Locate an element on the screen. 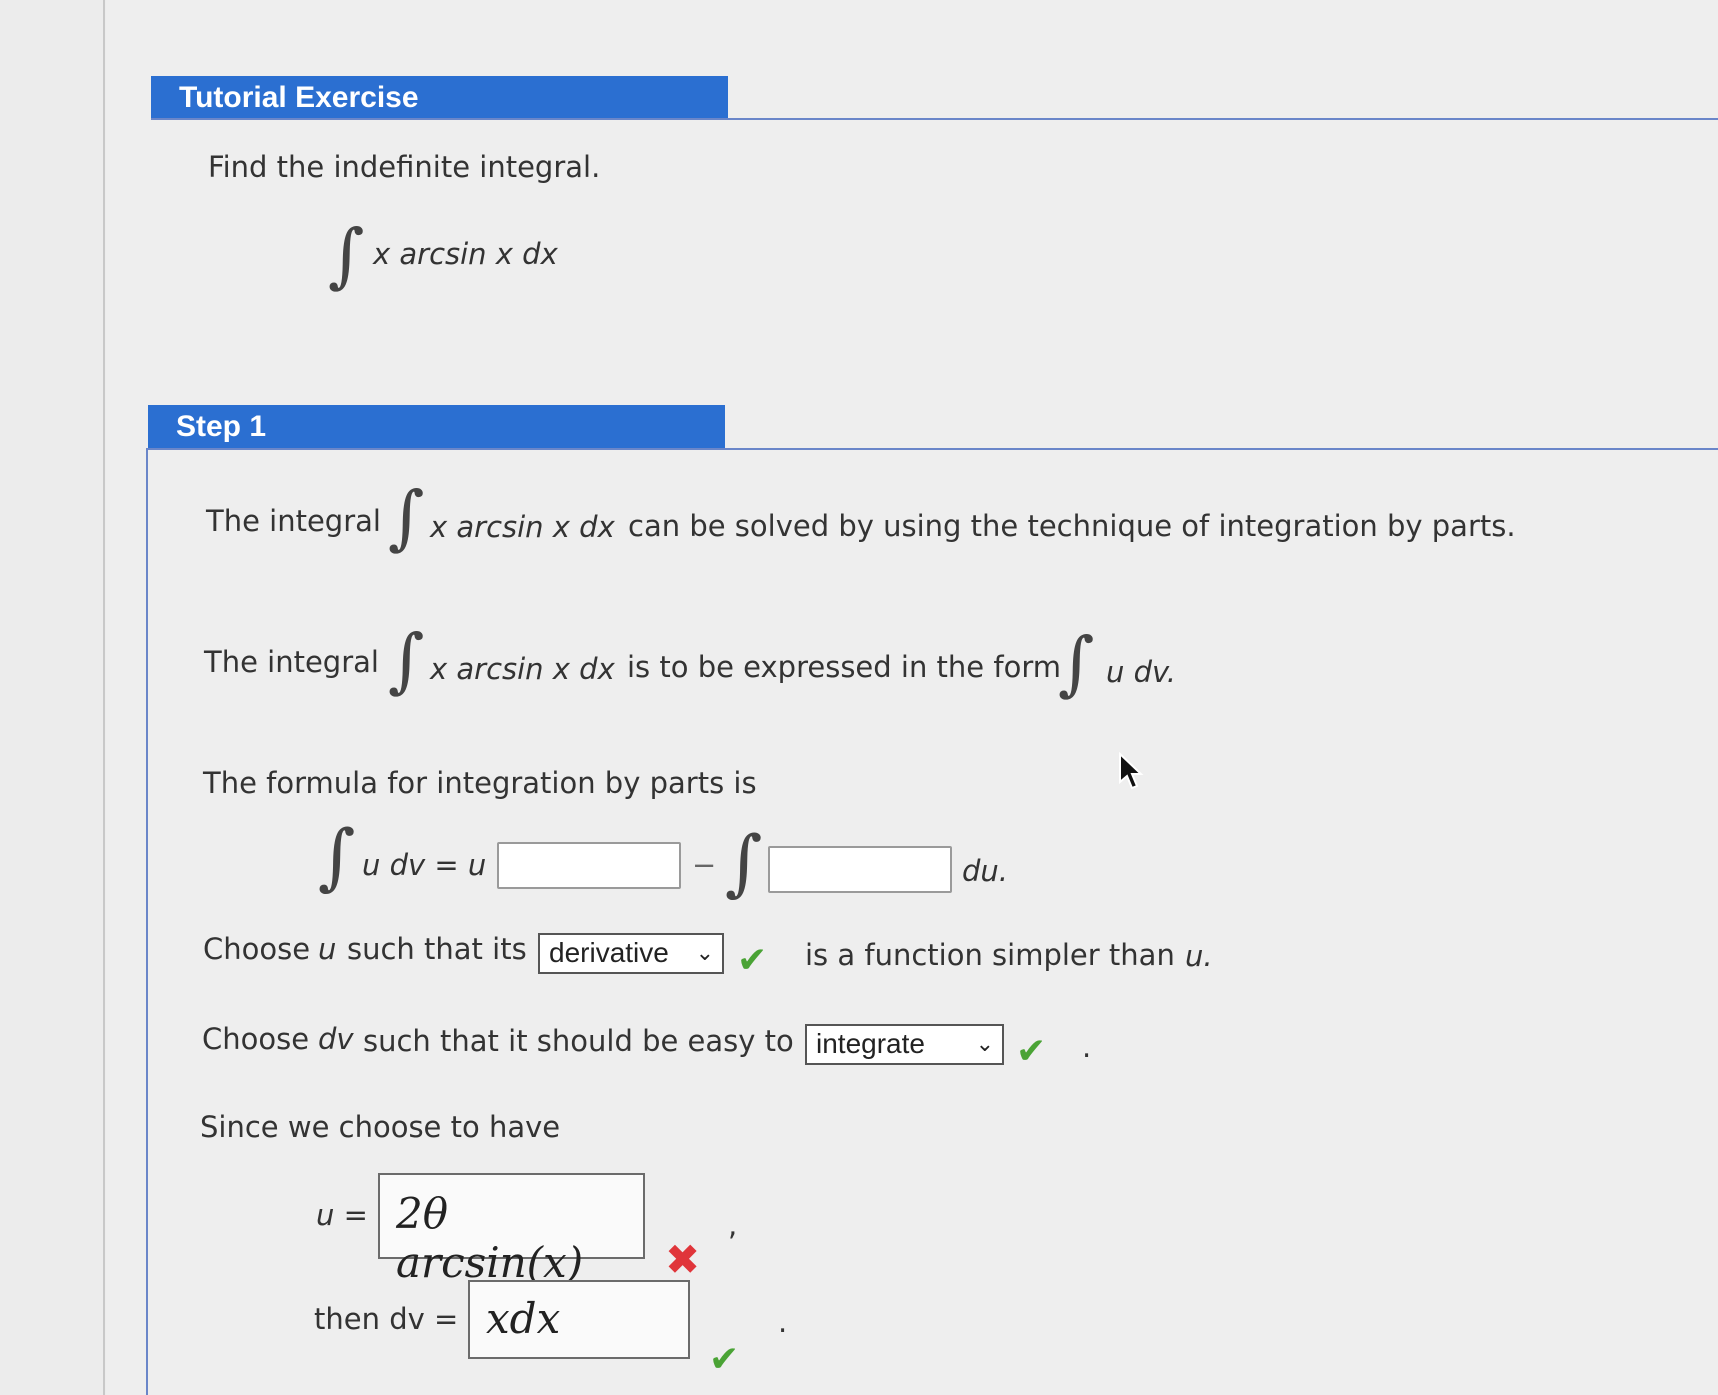 This screenshot has height=1395, width=1718. u-answer-field: 2θ arcsin(x) is located at coordinates (511, 1230).